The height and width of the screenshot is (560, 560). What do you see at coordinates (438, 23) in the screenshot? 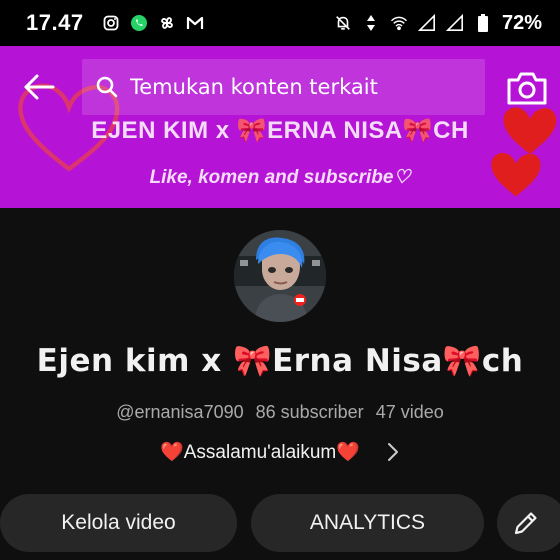
I see `system-icons: 72%` at bounding box center [438, 23].